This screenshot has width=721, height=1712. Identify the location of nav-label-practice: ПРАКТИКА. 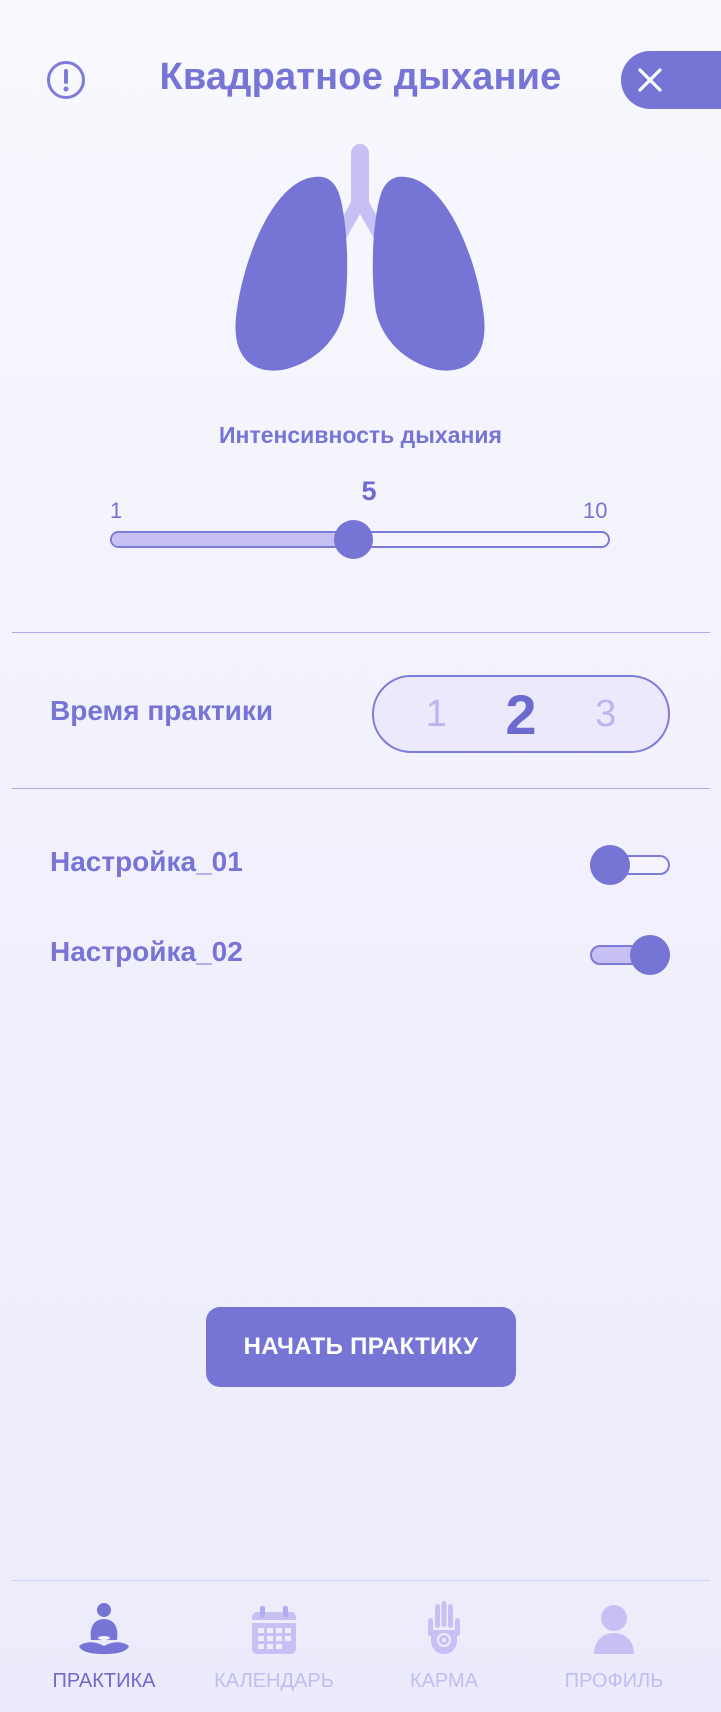
(104, 1681).